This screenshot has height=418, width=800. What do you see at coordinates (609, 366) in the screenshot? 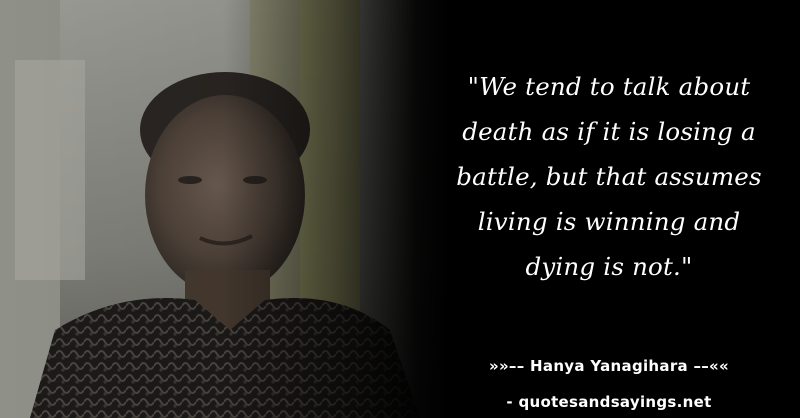
I see `quote-author: »»–– Hanya Yanagihara ––««` at bounding box center [609, 366].